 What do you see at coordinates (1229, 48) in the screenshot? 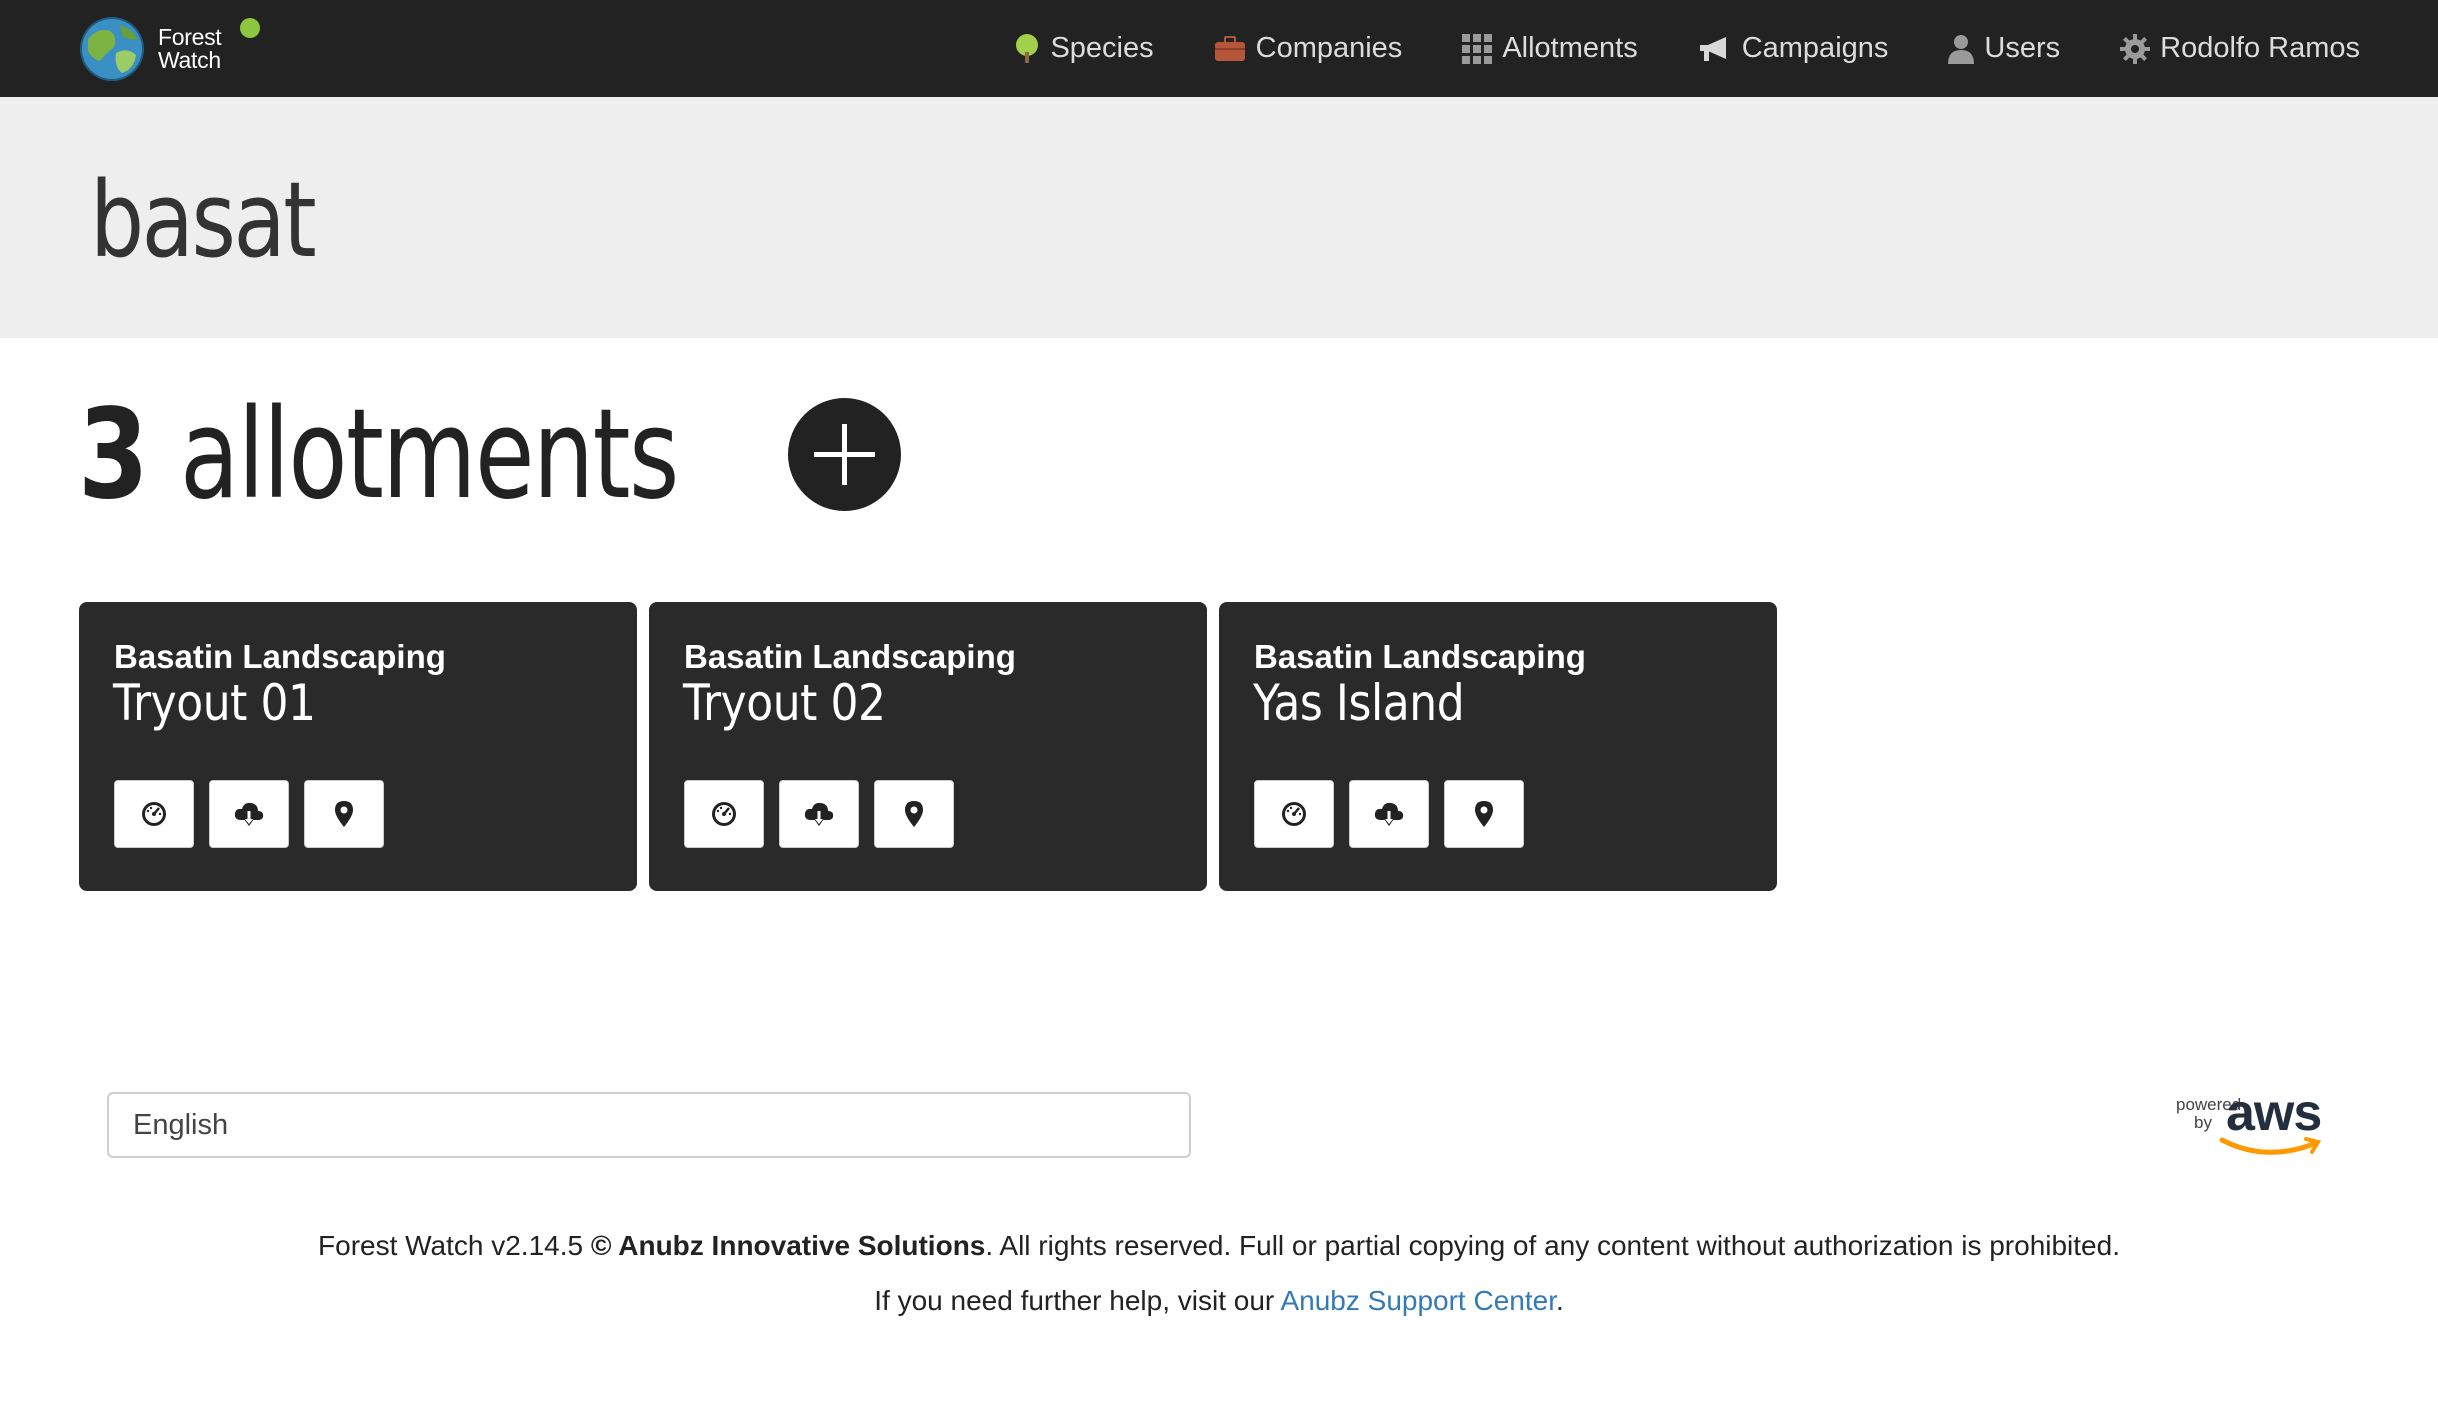
I see `briefcase-icon` at bounding box center [1229, 48].